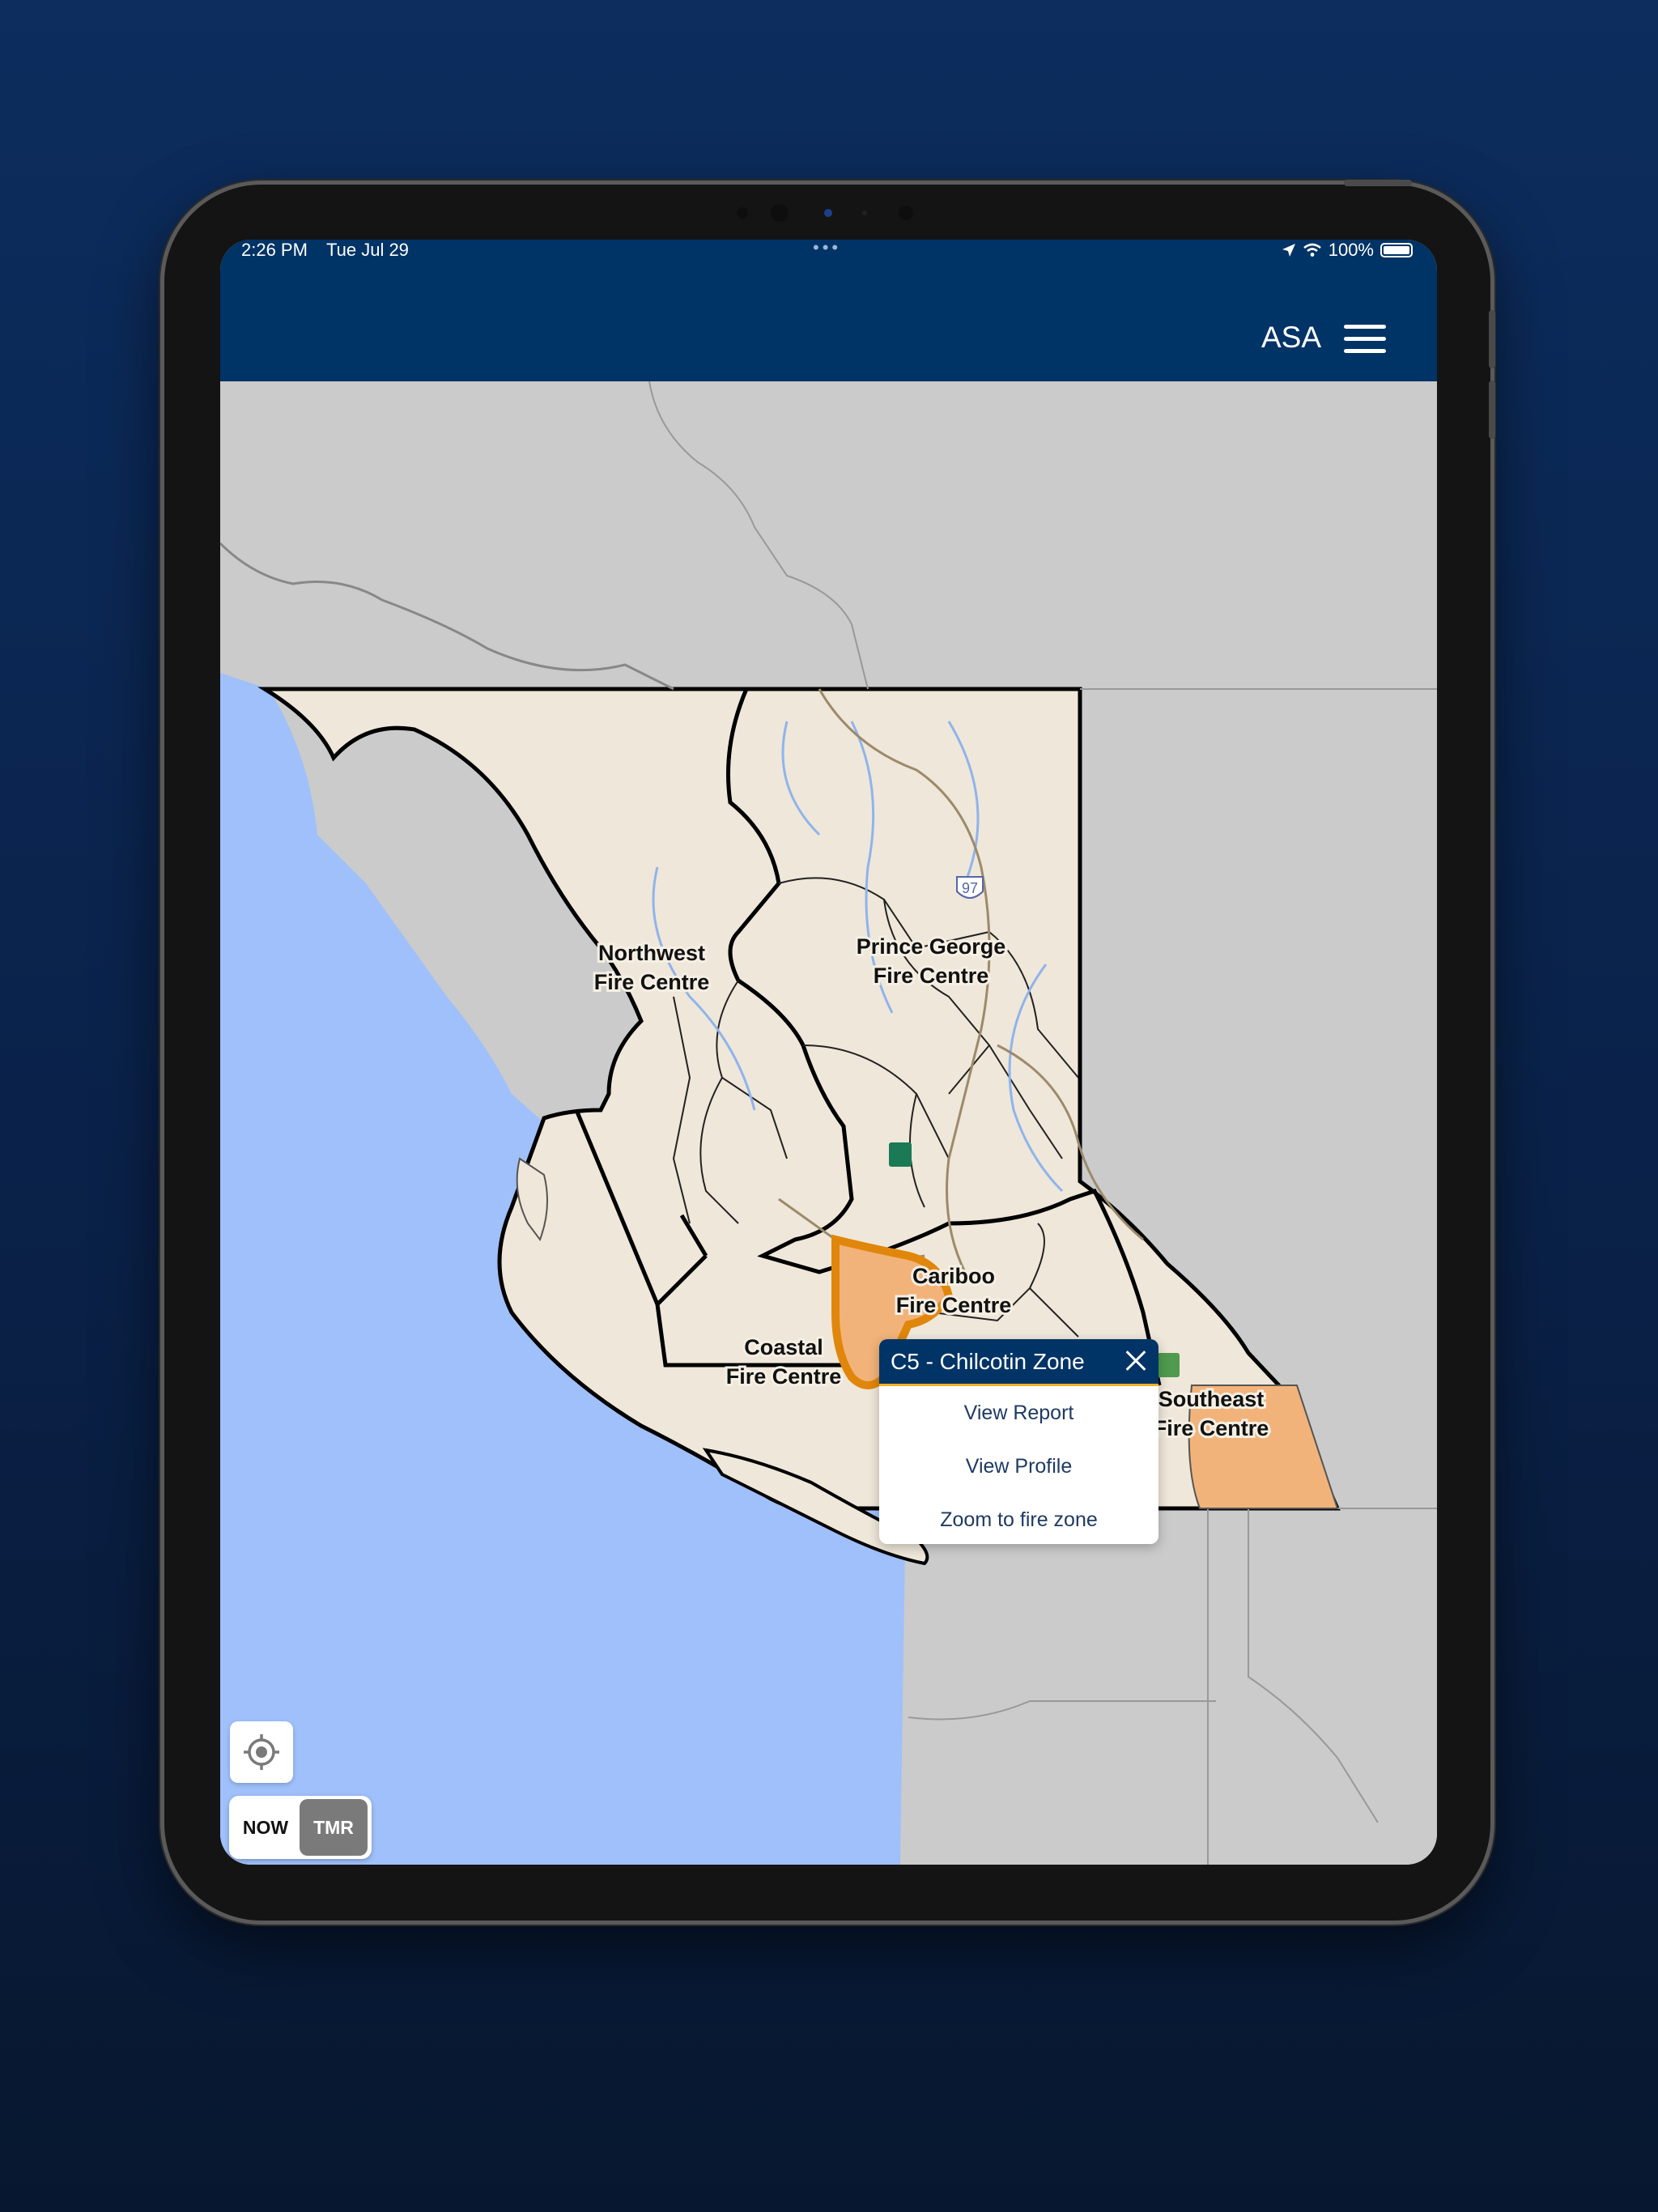 This screenshot has width=1658, height=2212. I want to click on label-southeast-line2: Fire Centre, so click(1211, 1428).